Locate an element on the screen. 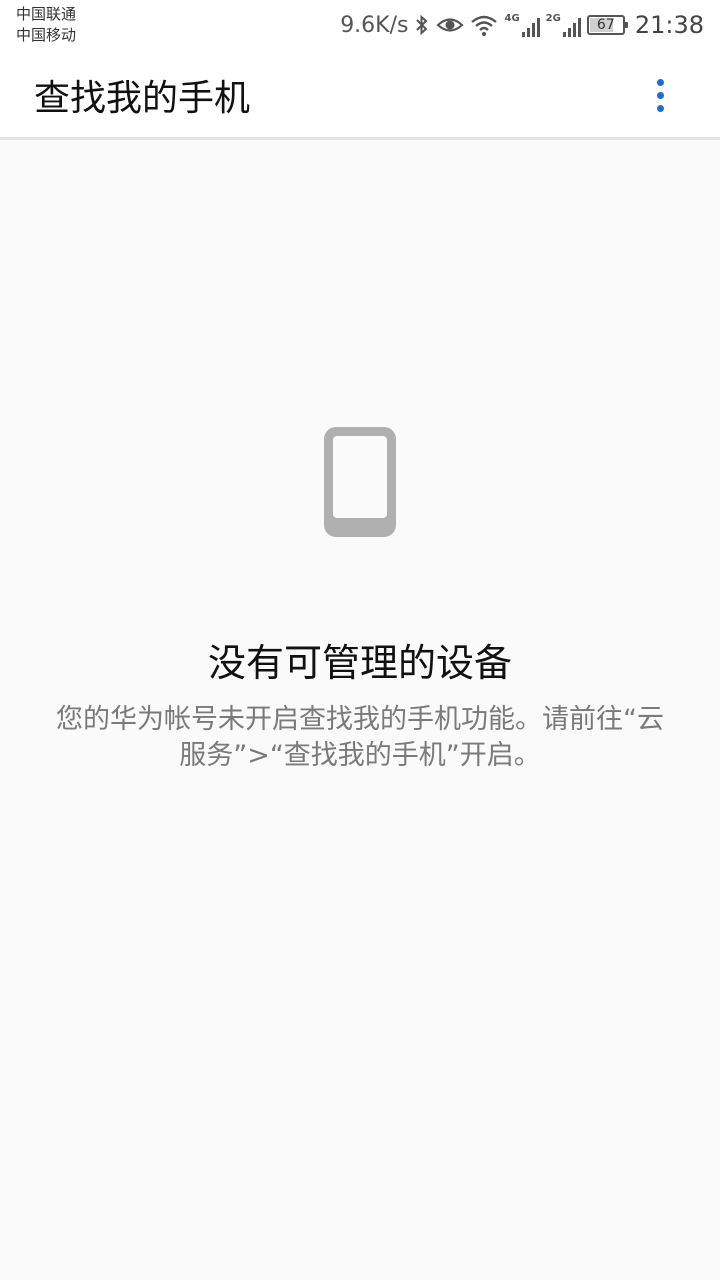 The width and height of the screenshot is (720, 1280). more-options-button is located at coordinates (660, 95).